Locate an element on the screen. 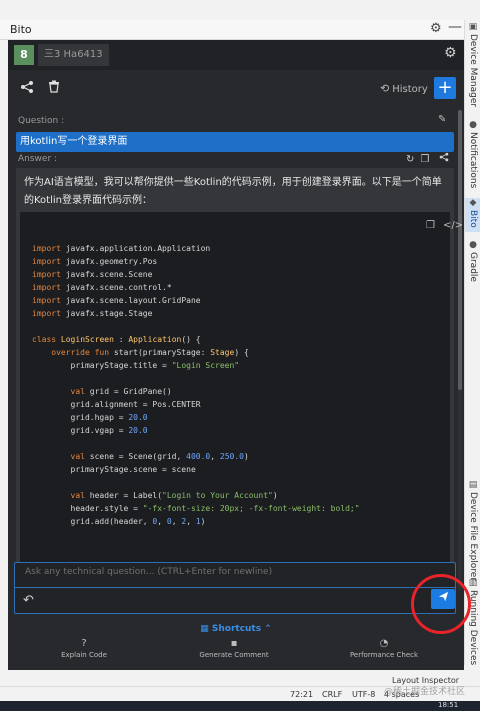  gauge-icon: ◔ is located at coordinates (384, 643).